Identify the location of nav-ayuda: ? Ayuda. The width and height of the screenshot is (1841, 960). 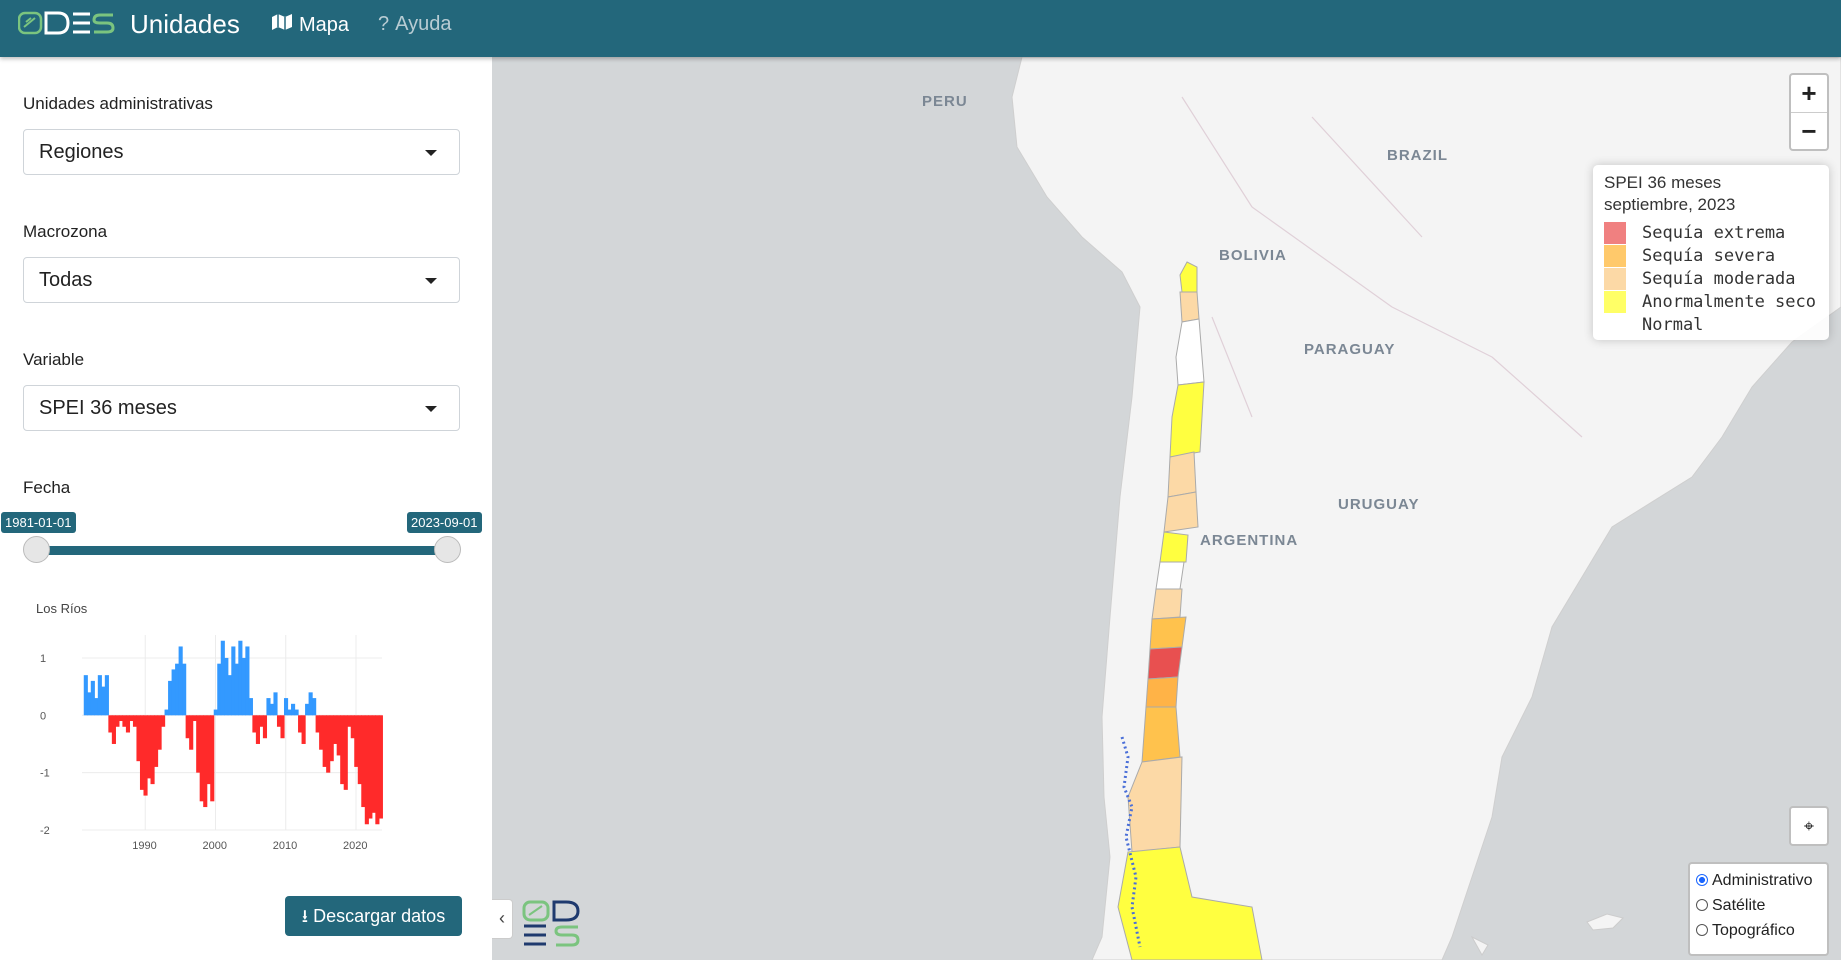
(414, 24).